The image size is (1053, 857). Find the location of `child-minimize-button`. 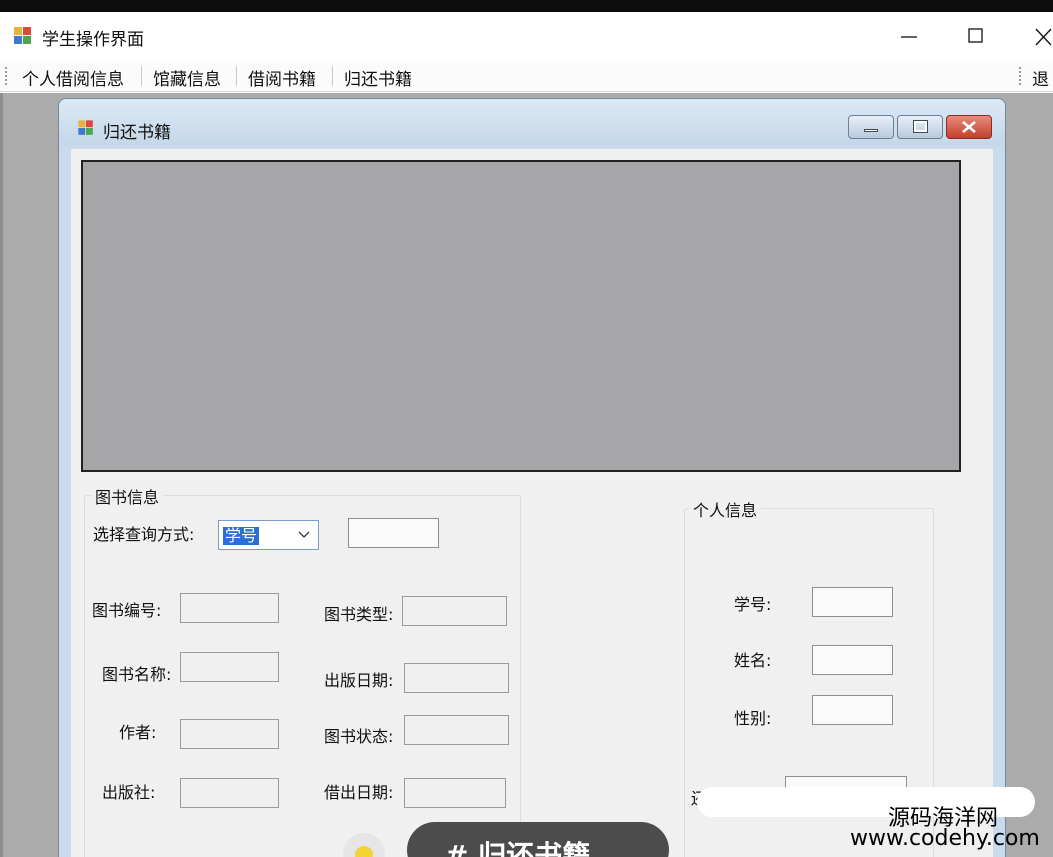

child-minimize-button is located at coordinates (871, 127).